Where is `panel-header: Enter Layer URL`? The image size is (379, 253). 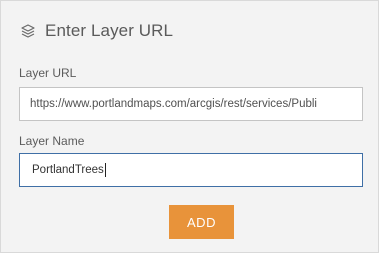
panel-header: Enter Layer URL is located at coordinates (96, 31).